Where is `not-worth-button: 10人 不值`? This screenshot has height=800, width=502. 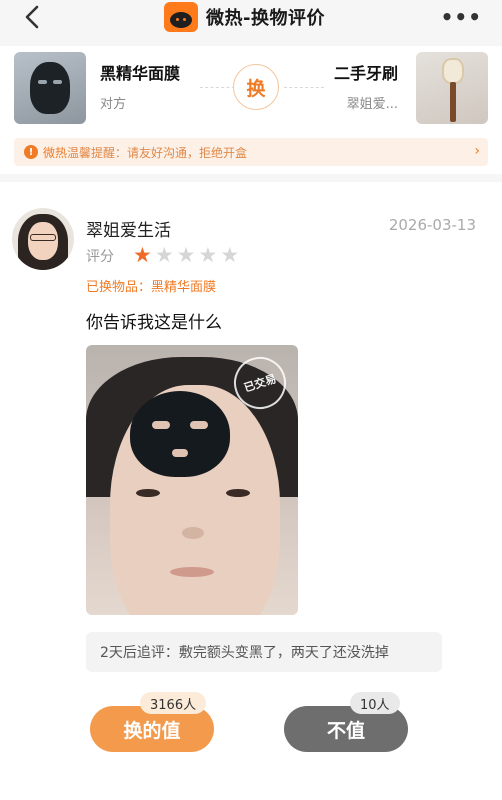
not-worth-button: 10人 不值 is located at coordinates (346, 722).